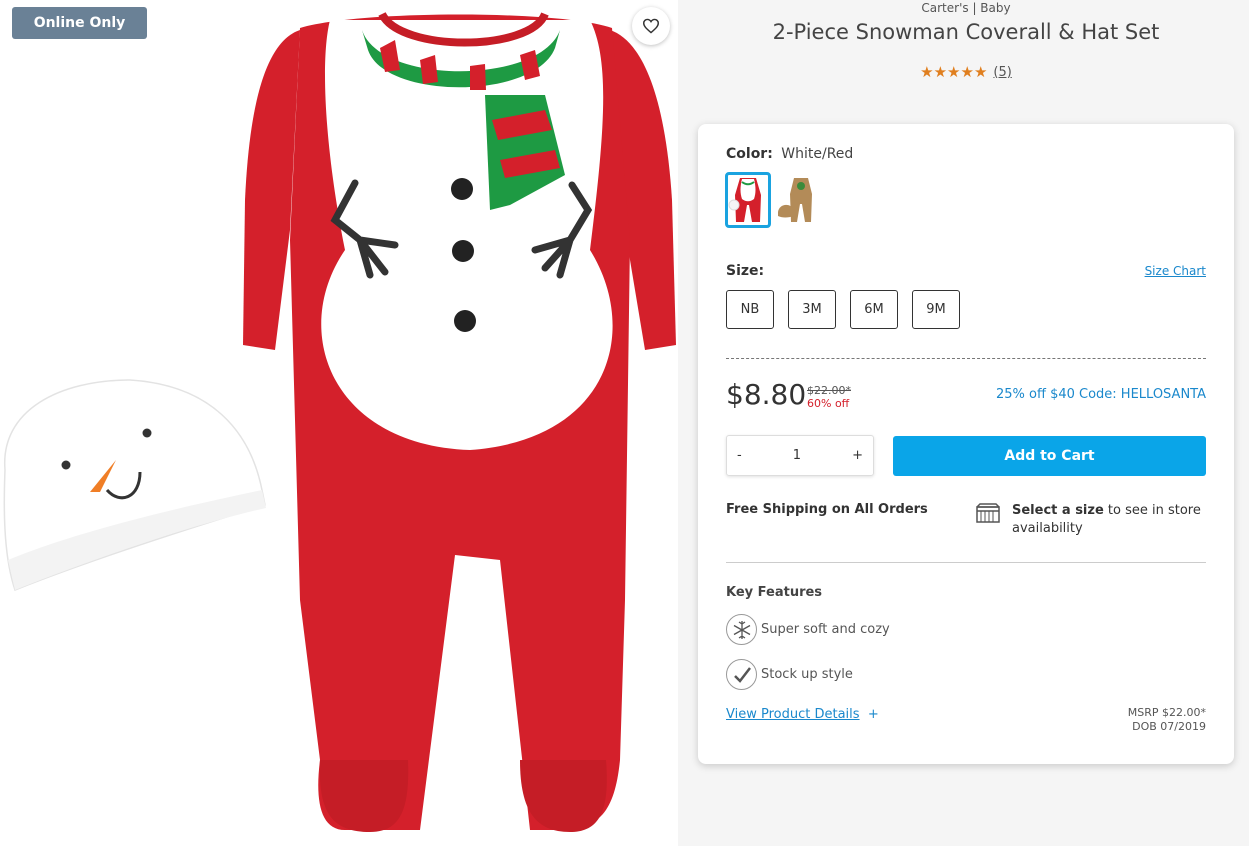  What do you see at coordinates (825, 629) in the screenshot?
I see `feature-label: Super soft and cozy` at bounding box center [825, 629].